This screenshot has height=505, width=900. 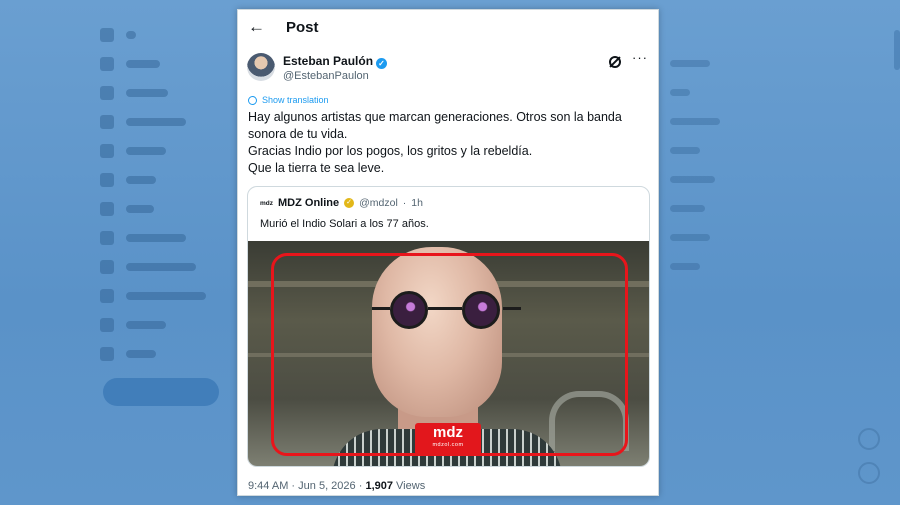 I want to click on post-meta: 9:44 AM · Jun 5, 2026 · 1,907 Views, so click(x=337, y=486).